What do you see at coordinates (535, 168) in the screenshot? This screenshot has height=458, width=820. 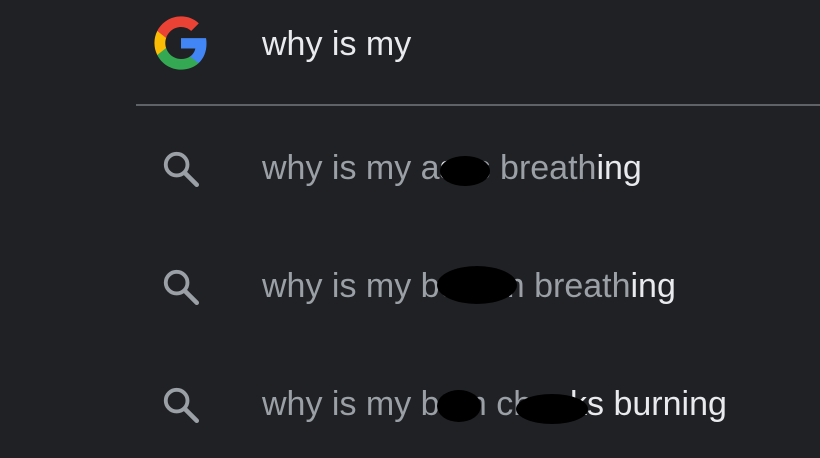 I see `suggestion-rest: s breath` at bounding box center [535, 168].